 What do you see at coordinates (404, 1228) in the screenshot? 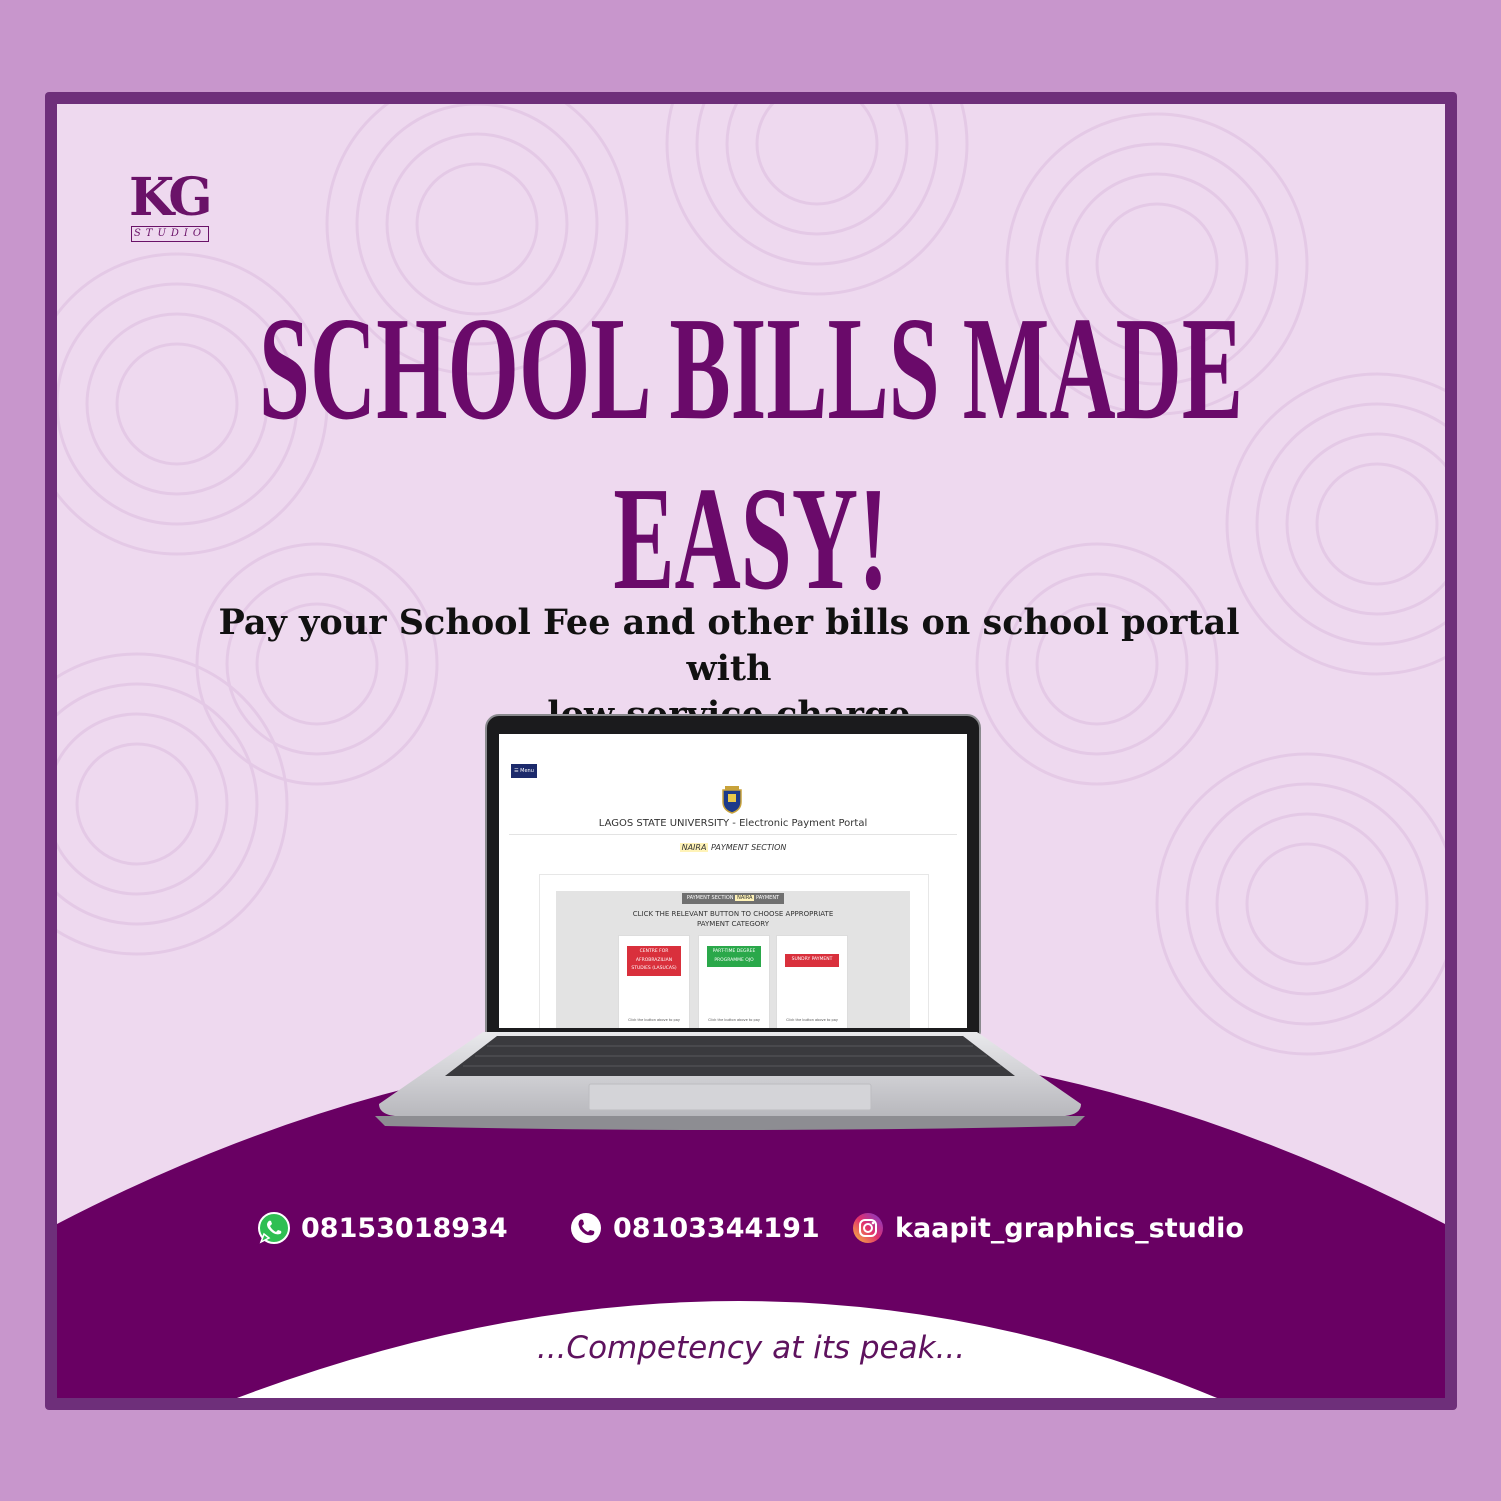
I see `whatsapp-number: 08153018934` at bounding box center [404, 1228].